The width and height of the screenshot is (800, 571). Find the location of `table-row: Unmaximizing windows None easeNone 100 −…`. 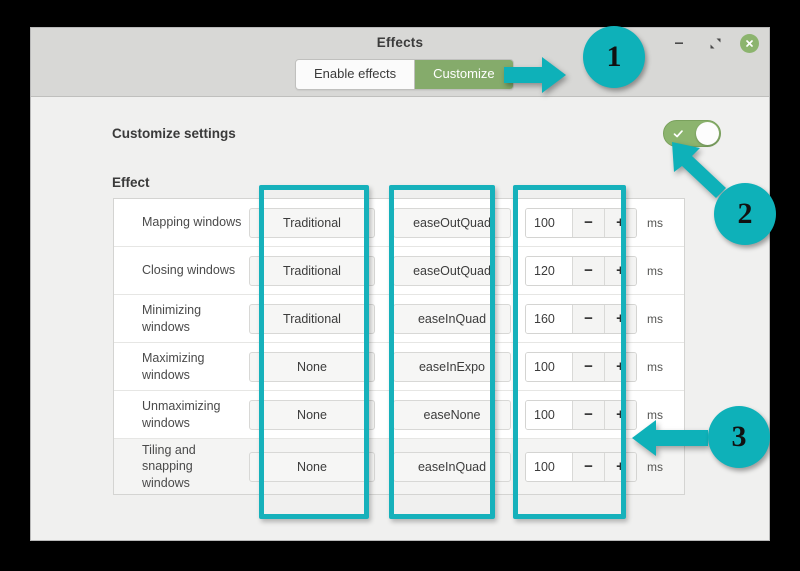

table-row: Unmaximizing windows None easeNone 100 −… is located at coordinates (399, 415).